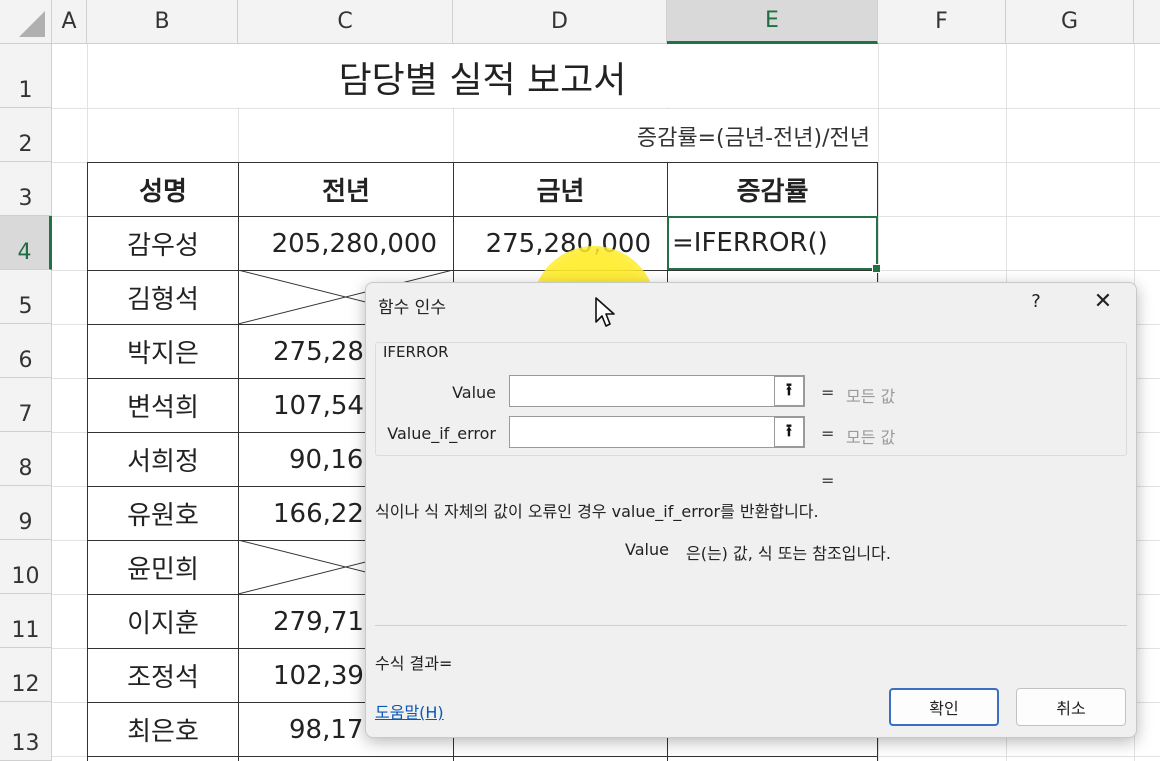 The image size is (1160, 761). What do you see at coordinates (657, 432) in the screenshot?
I see `value-if-error-input` at bounding box center [657, 432].